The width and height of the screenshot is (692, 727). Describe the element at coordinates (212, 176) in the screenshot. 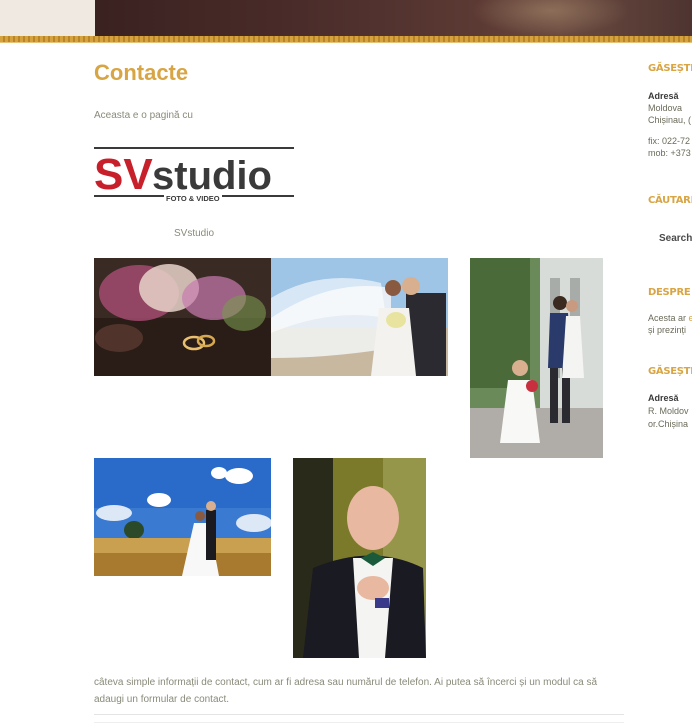

I see `logo-studio: studio` at that location.